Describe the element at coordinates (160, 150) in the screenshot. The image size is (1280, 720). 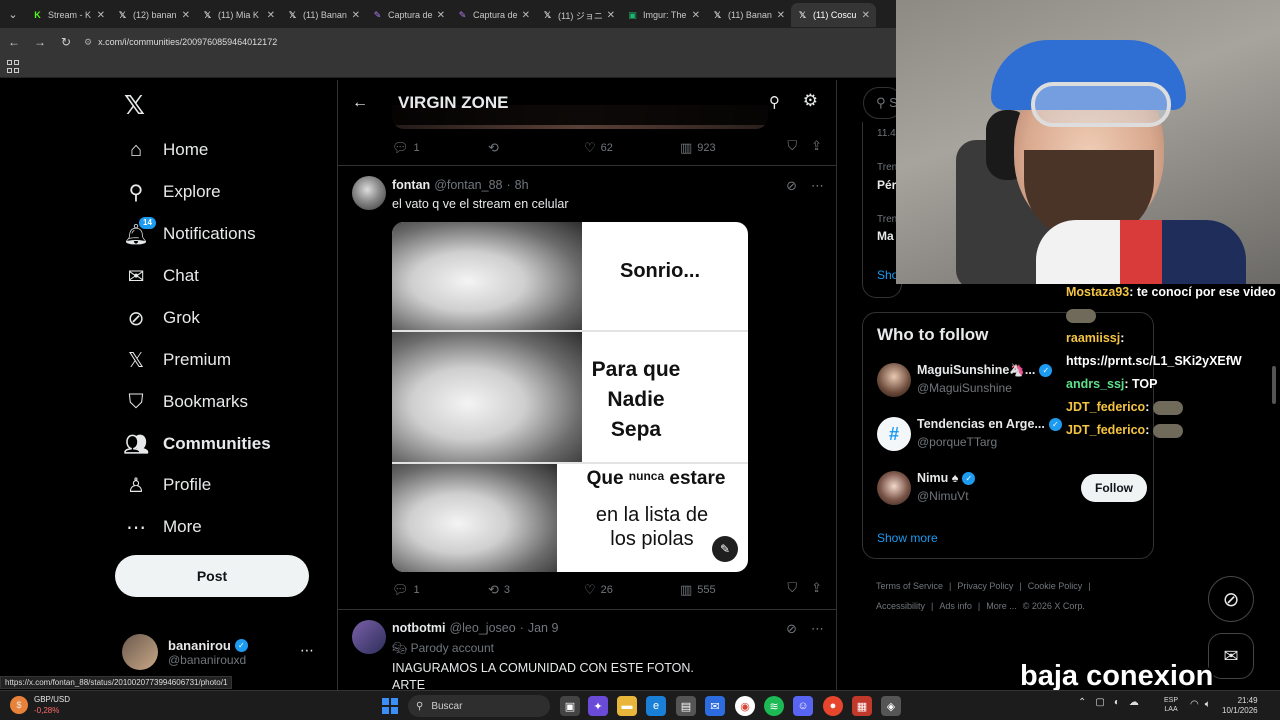
I see `nav-item-home: ⌂ Home` at that location.